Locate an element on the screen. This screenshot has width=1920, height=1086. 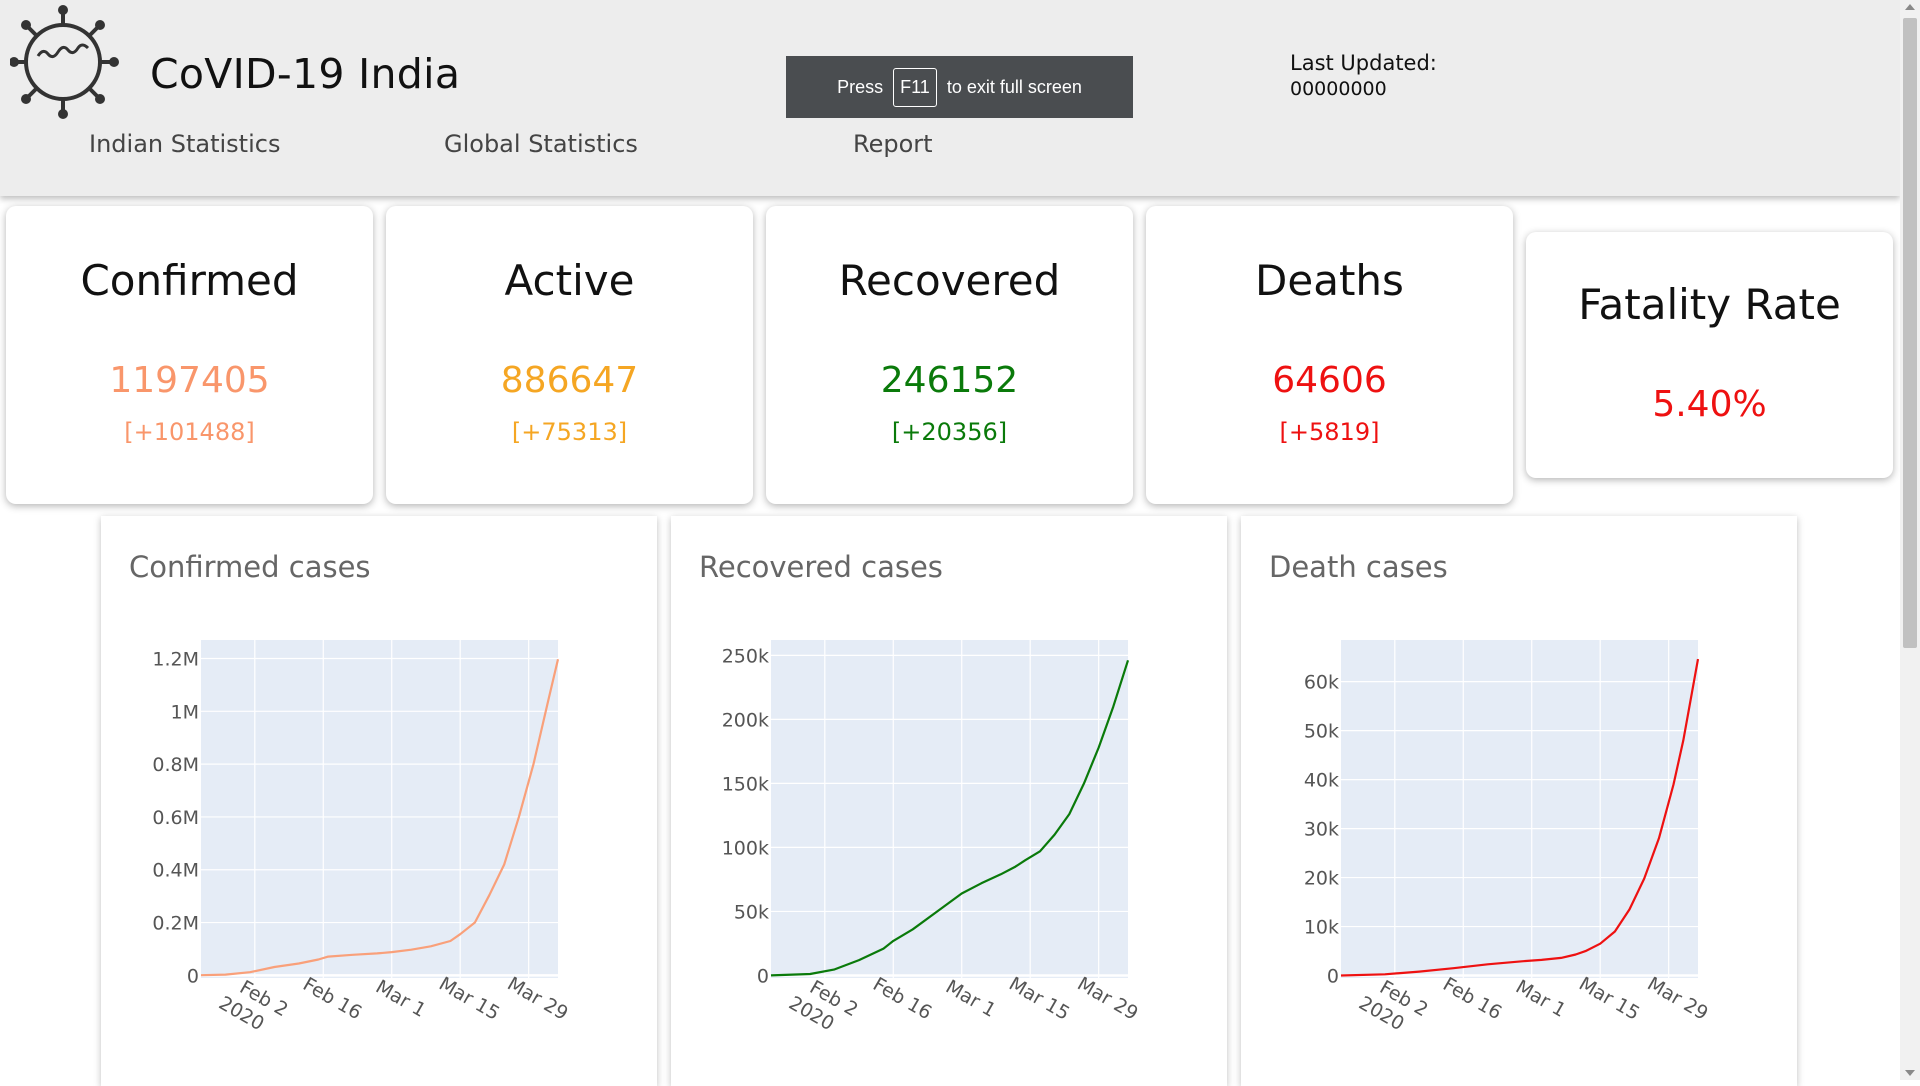
card-delta: [+75313] is located at coordinates (569, 432).